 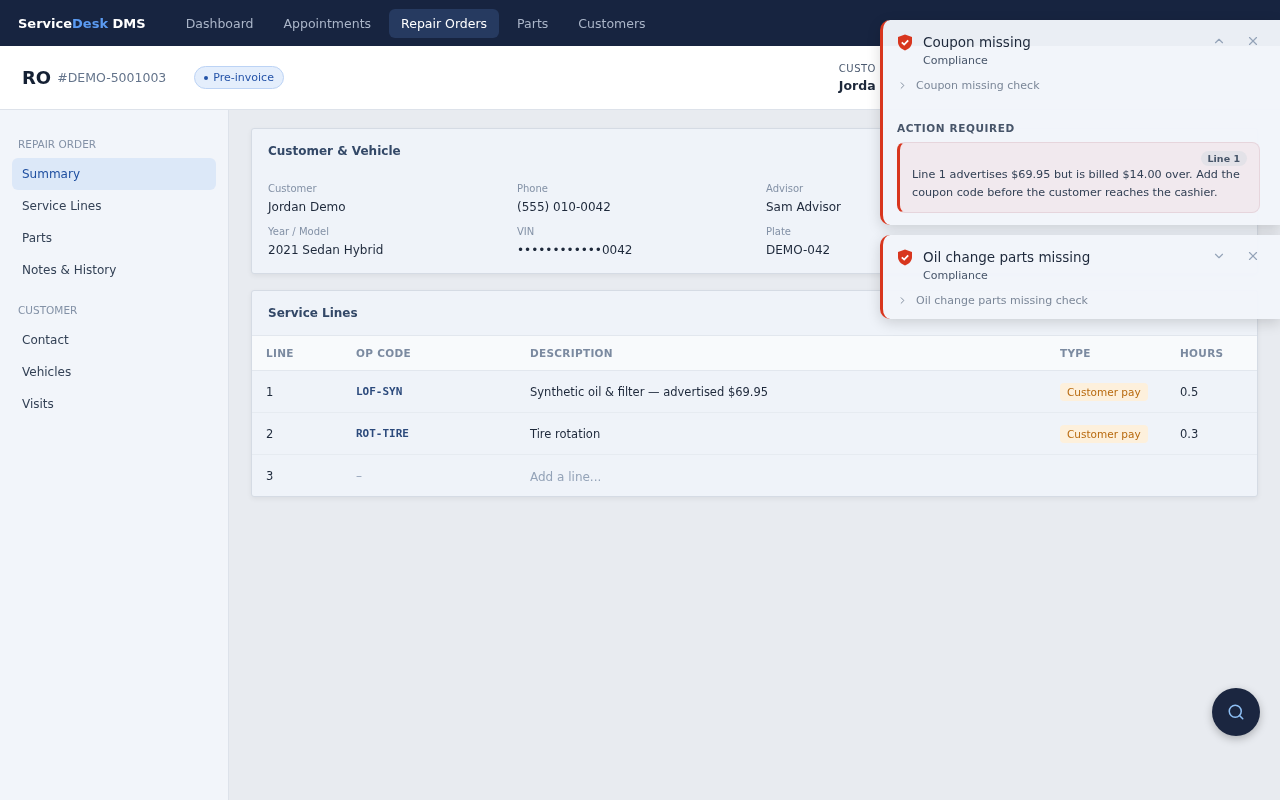 I want to click on status-badge: Pre-invoice, so click(x=239, y=77).